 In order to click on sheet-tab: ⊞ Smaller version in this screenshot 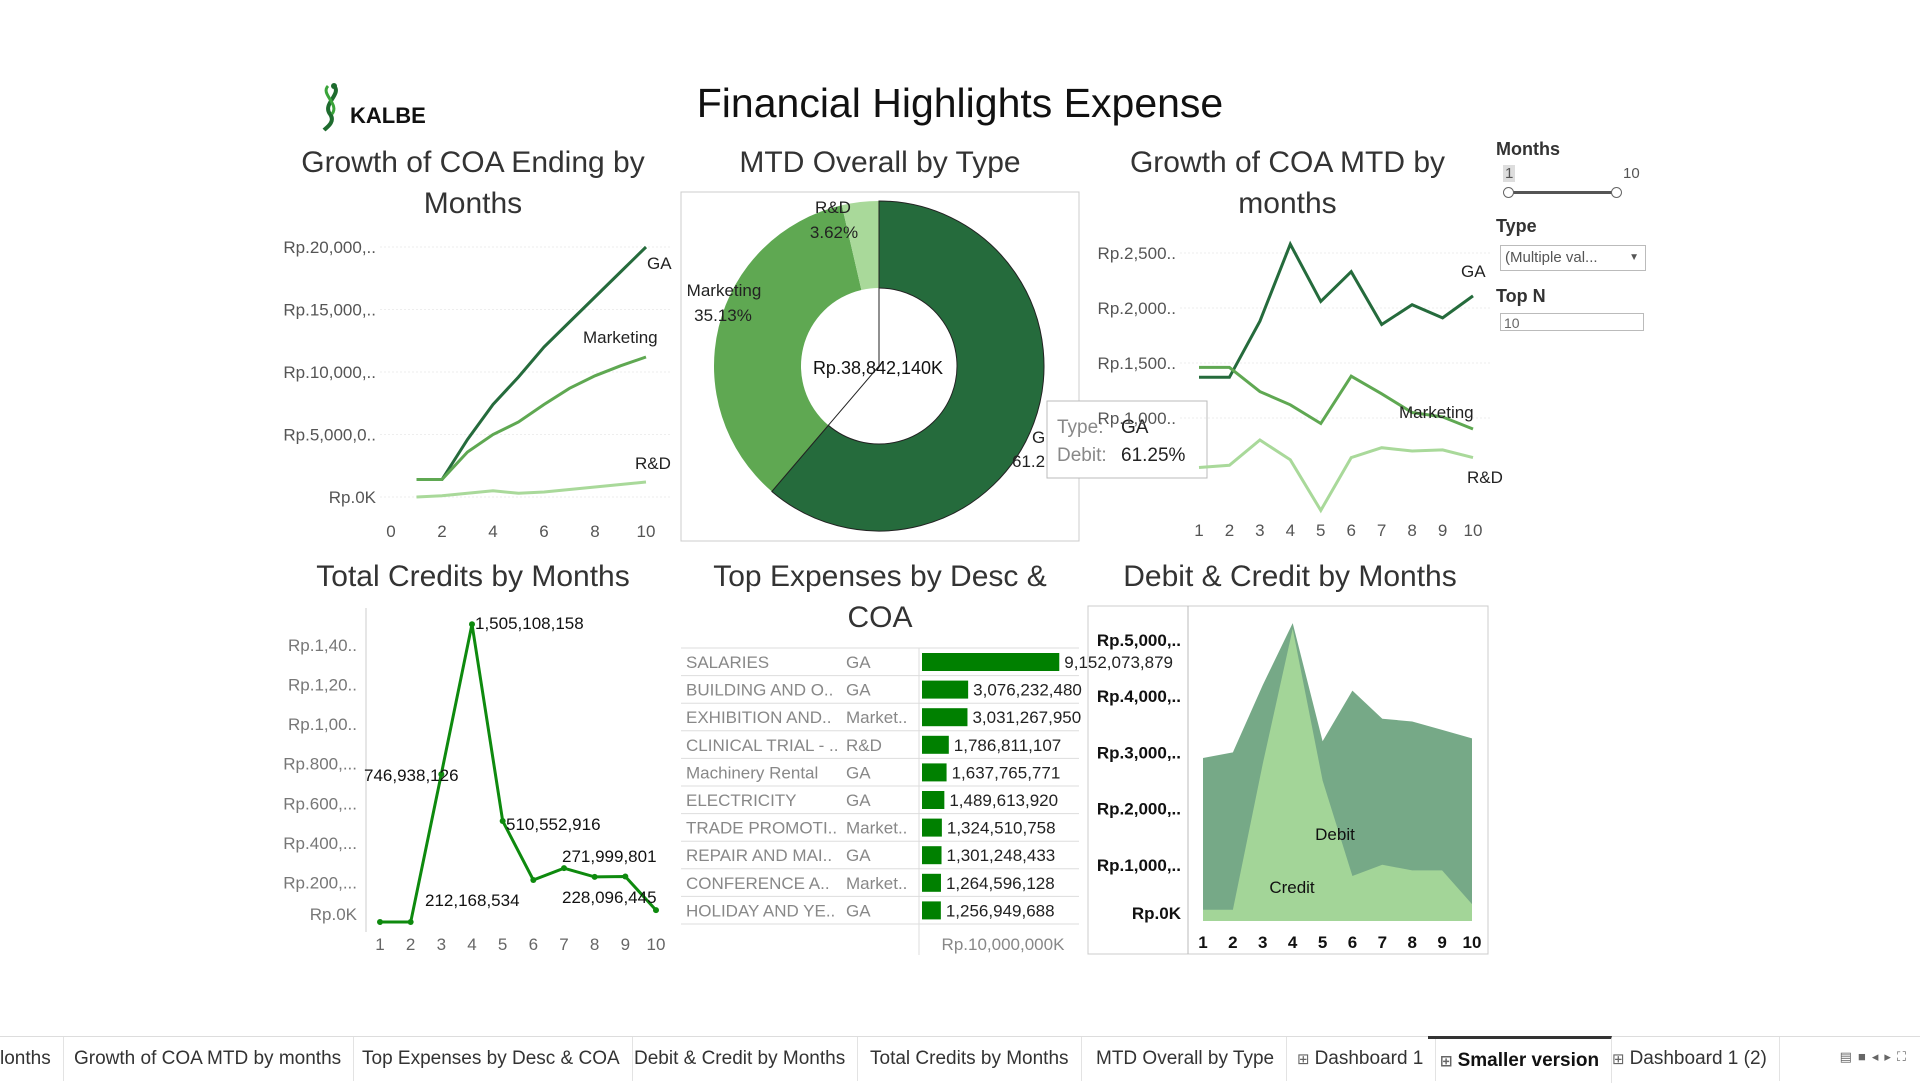, I will do `click(1520, 1059)`.